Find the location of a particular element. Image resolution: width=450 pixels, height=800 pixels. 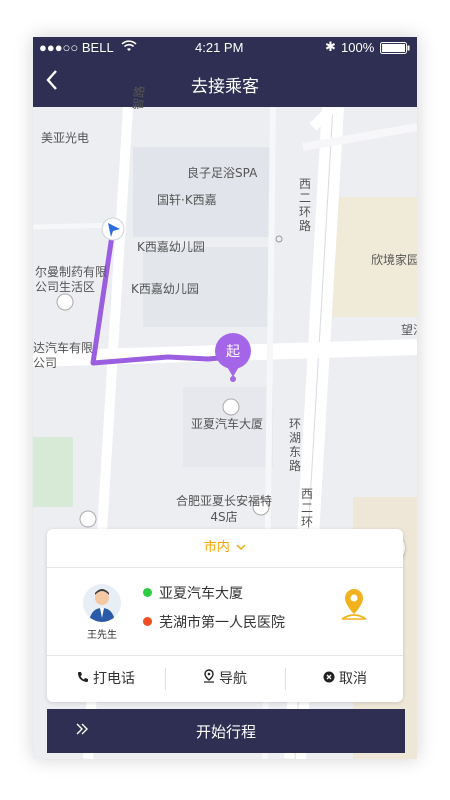

cancel-label: 取消 is located at coordinates (353, 679).